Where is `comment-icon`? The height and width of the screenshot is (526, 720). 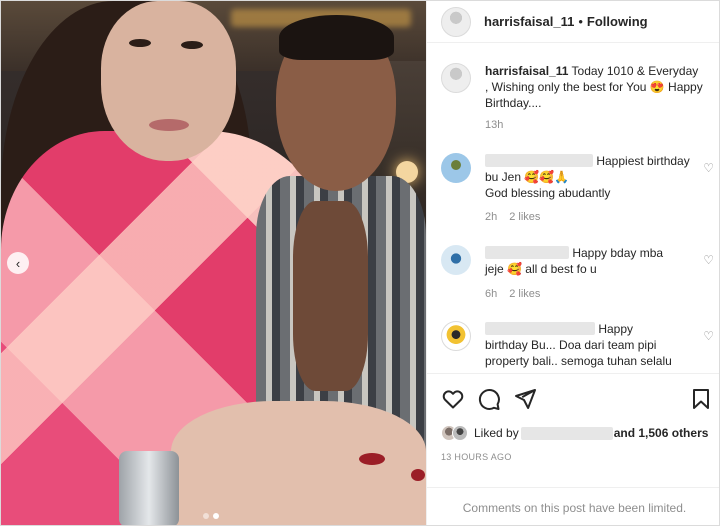
comment-icon is located at coordinates (489, 399).